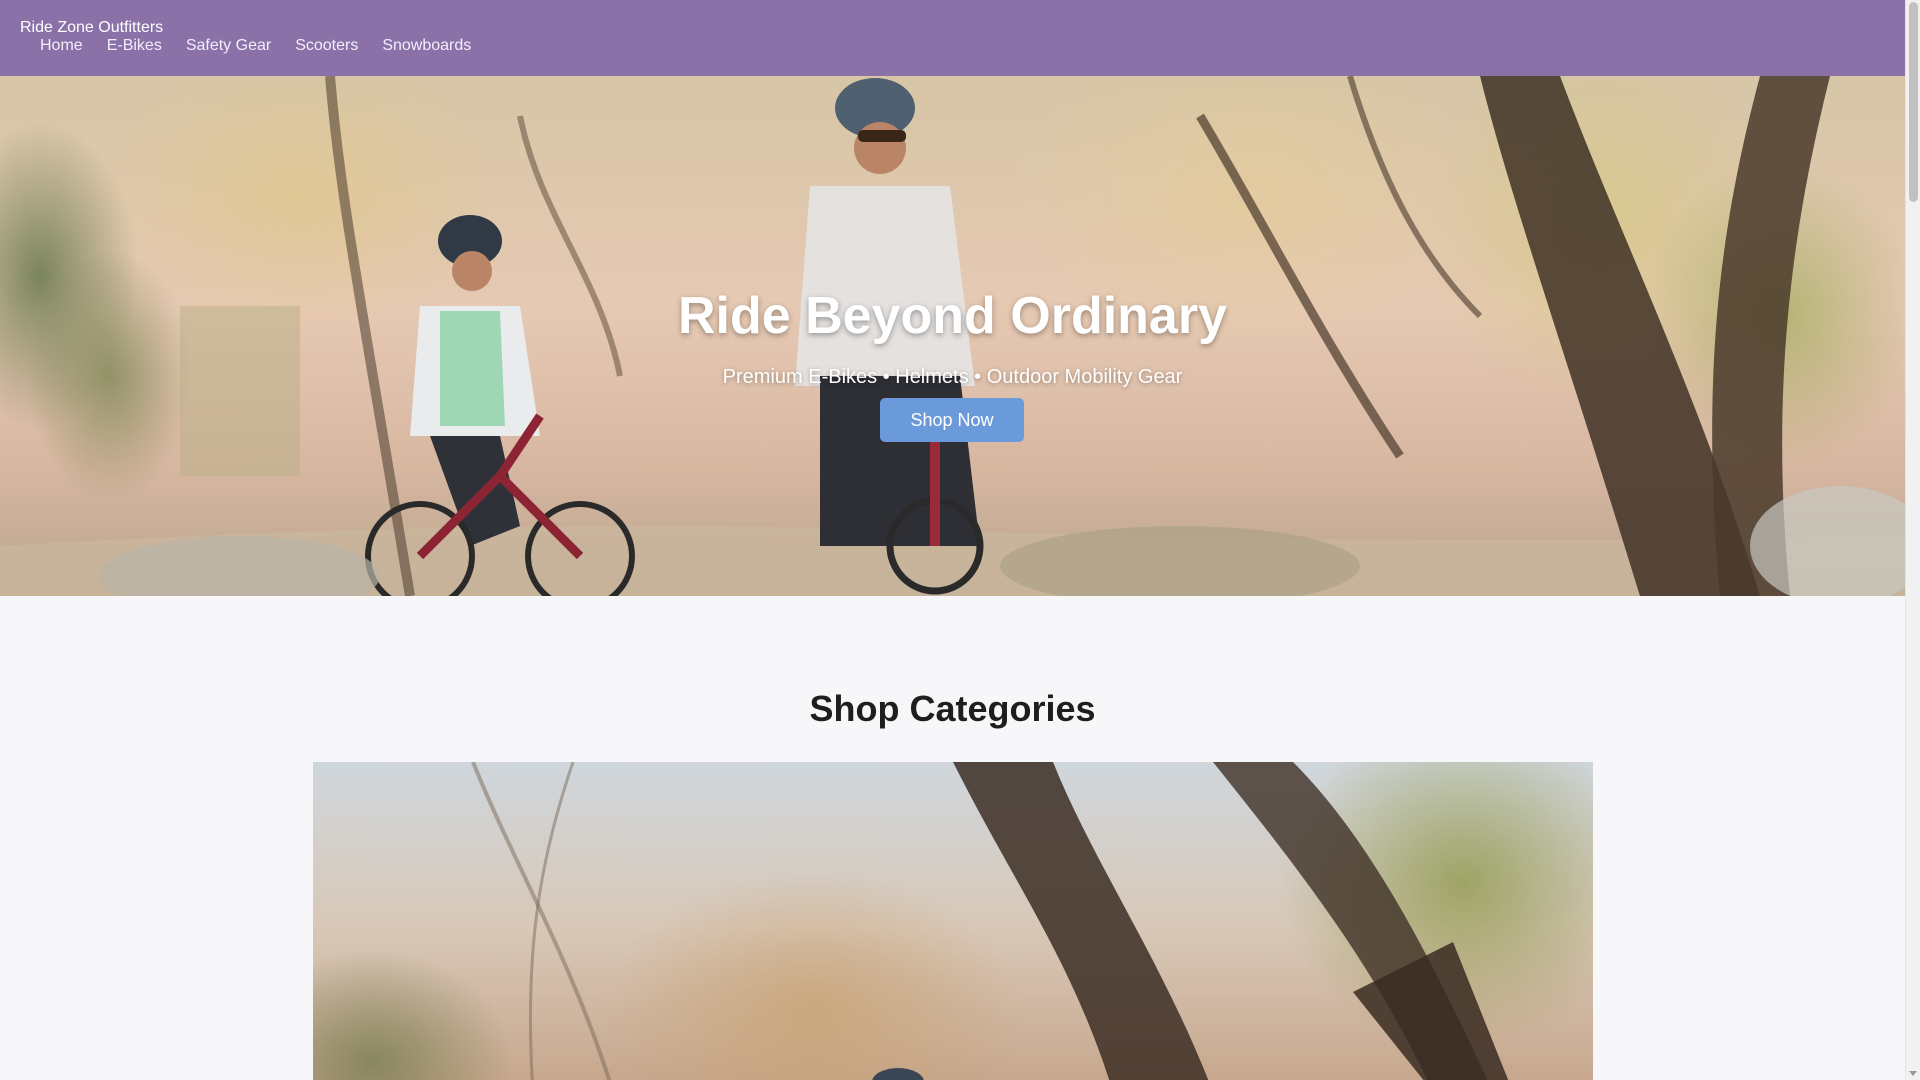  Describe the element at coordinates (426, 46) in the screenshot. I see `nav-snowboards: Snowboards` at that location.